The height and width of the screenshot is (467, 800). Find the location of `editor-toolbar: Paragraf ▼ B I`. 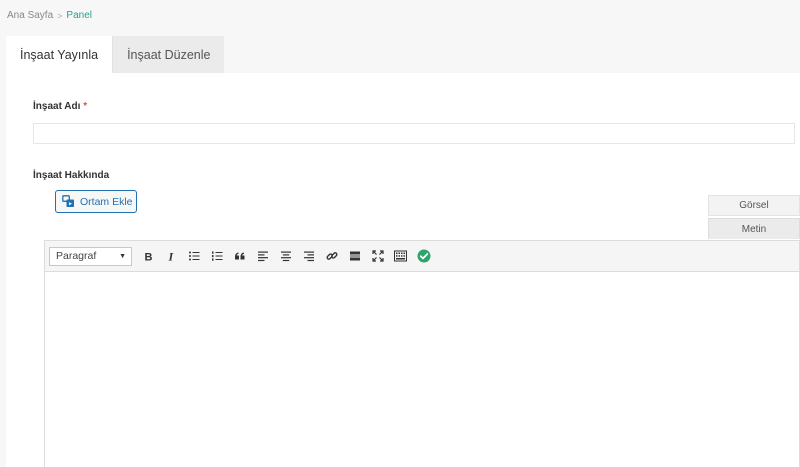

editor-toolbar: Paragraf ▼ B I is located at coordinates (422, 256).